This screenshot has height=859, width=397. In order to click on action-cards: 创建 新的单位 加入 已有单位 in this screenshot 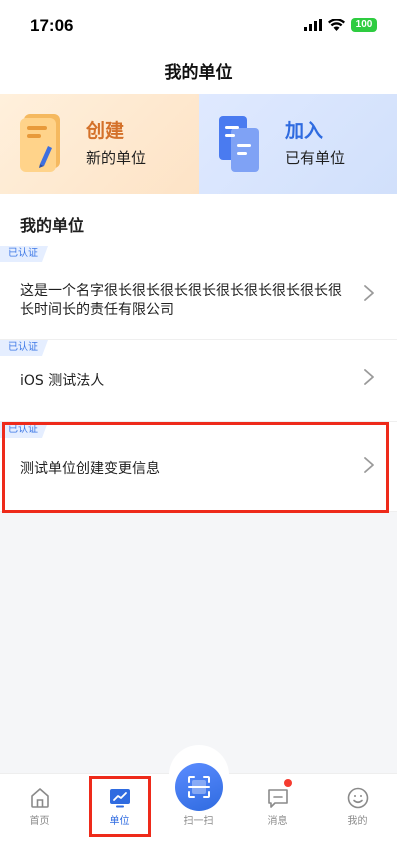, I will do `click(198, 144)`.